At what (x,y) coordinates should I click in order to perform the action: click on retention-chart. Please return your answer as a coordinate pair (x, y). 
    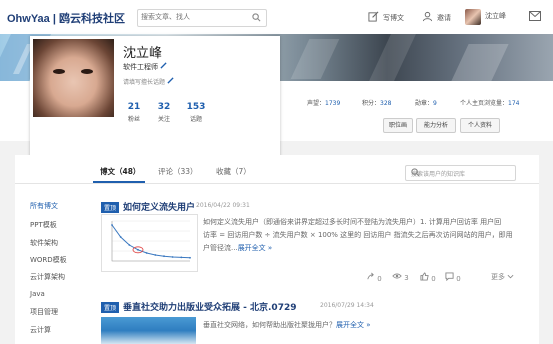
    Looking at the image, I should click on (151, 241).